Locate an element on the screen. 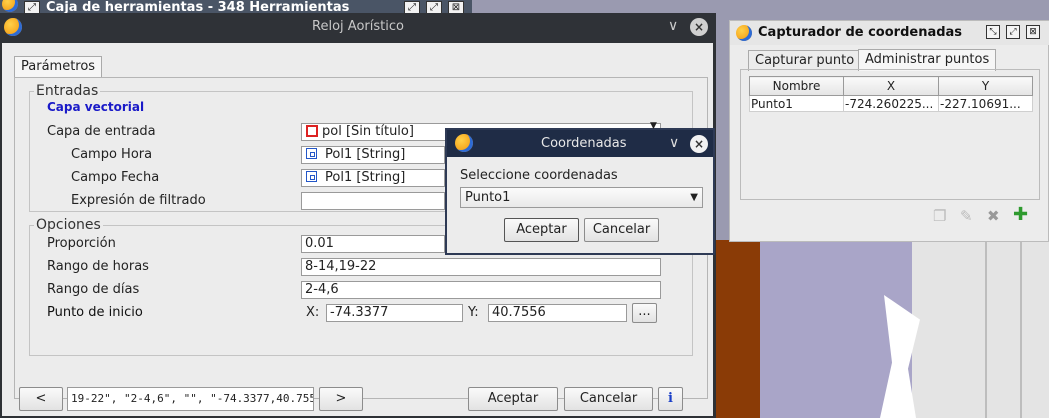  hour-range-label: Rango de horas is located at coordinates (98, 266).